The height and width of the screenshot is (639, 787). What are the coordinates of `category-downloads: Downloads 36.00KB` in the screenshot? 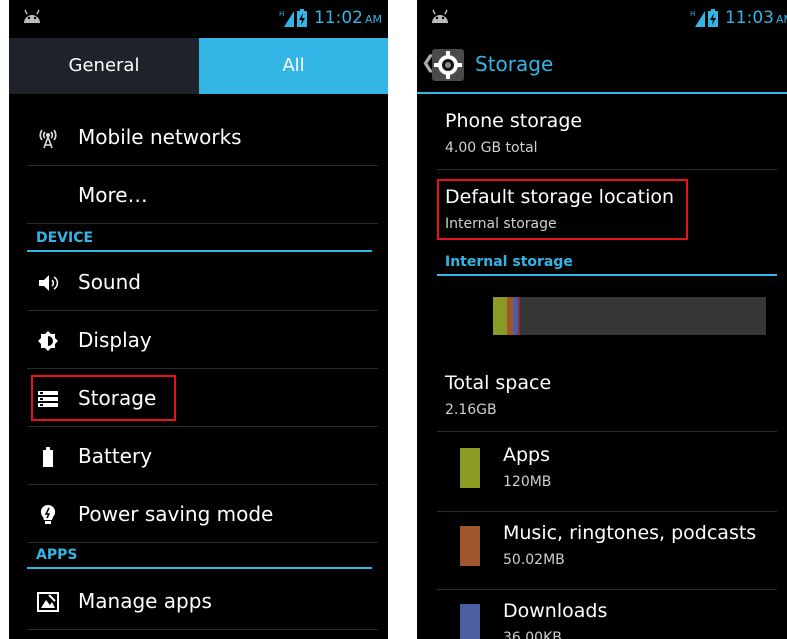 It's located at (607, 614).